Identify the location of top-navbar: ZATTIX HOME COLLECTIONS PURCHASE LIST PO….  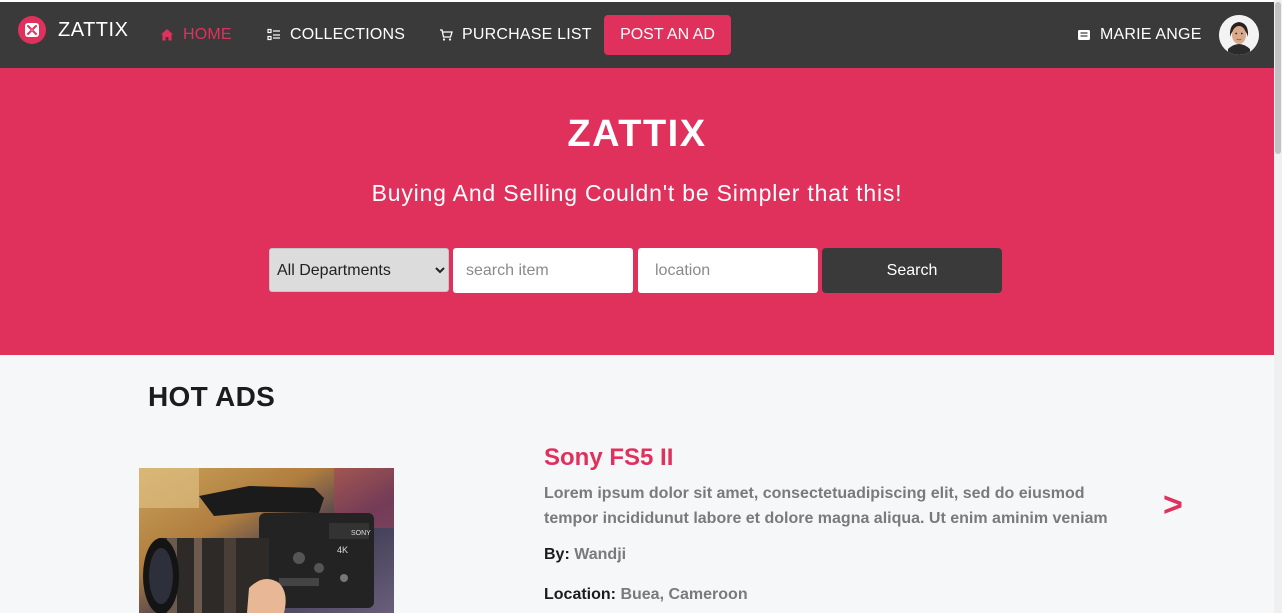
(637, 34).